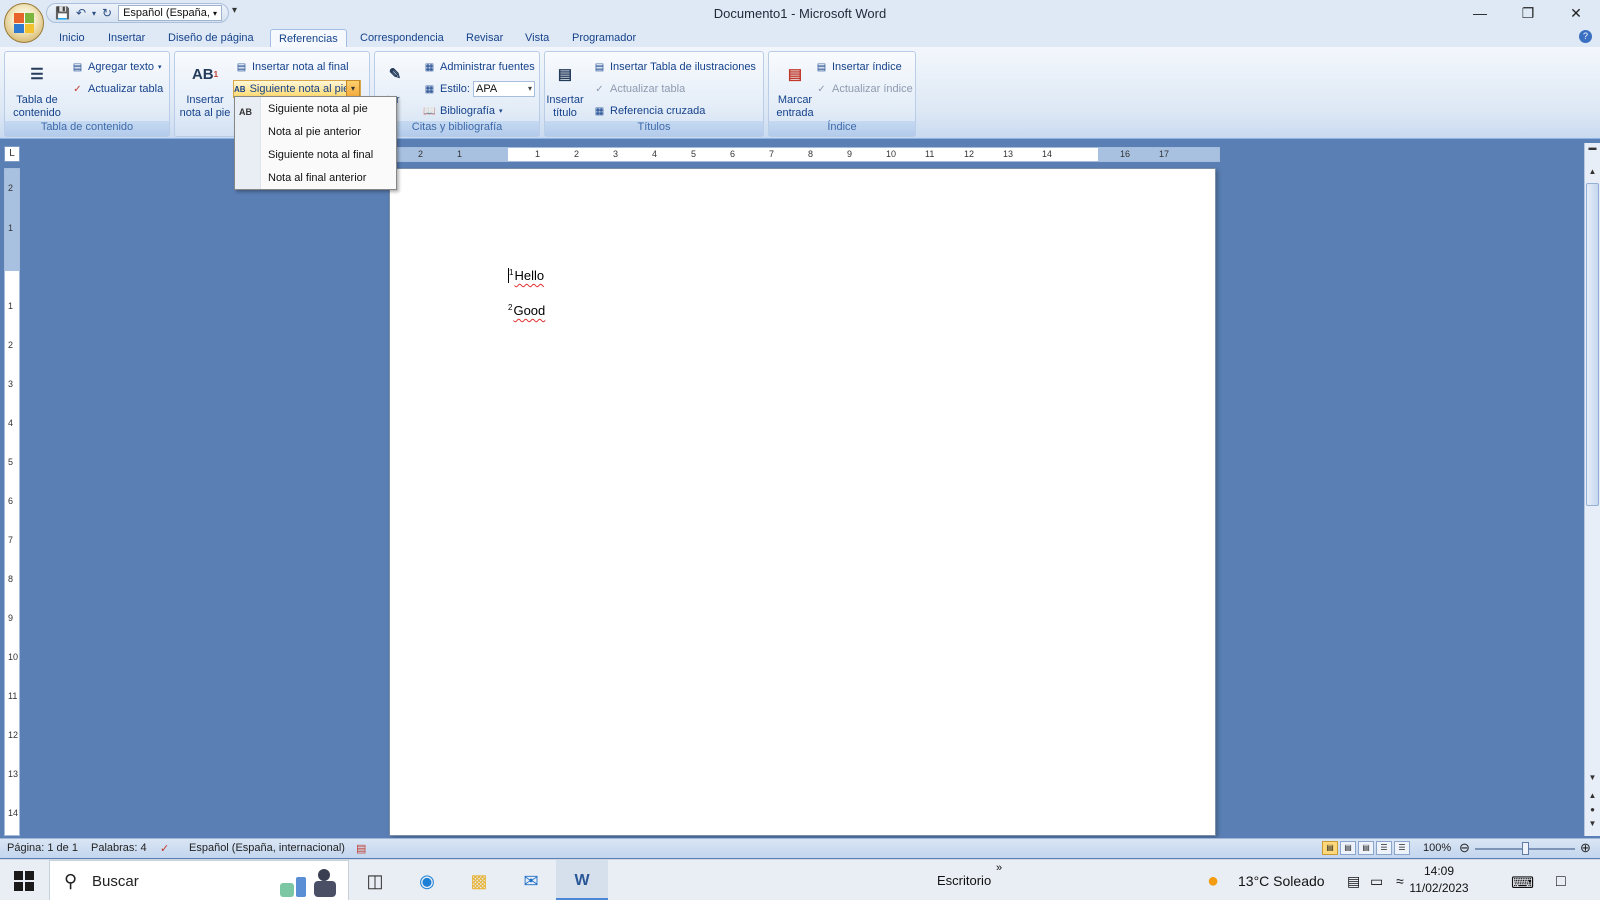 This screenshot has height=900, width=1600. Describe the element at coordinates (315, 178) in the screenshot. I see `menu-item-previous-endnote: Nota al final anterior` at that location.